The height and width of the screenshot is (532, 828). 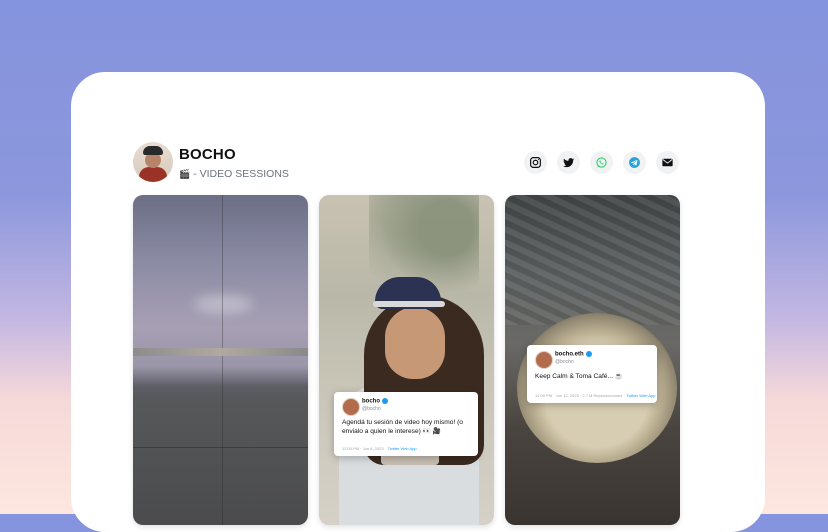 I want to click on telegram-icon, so click(x=634, y=162).